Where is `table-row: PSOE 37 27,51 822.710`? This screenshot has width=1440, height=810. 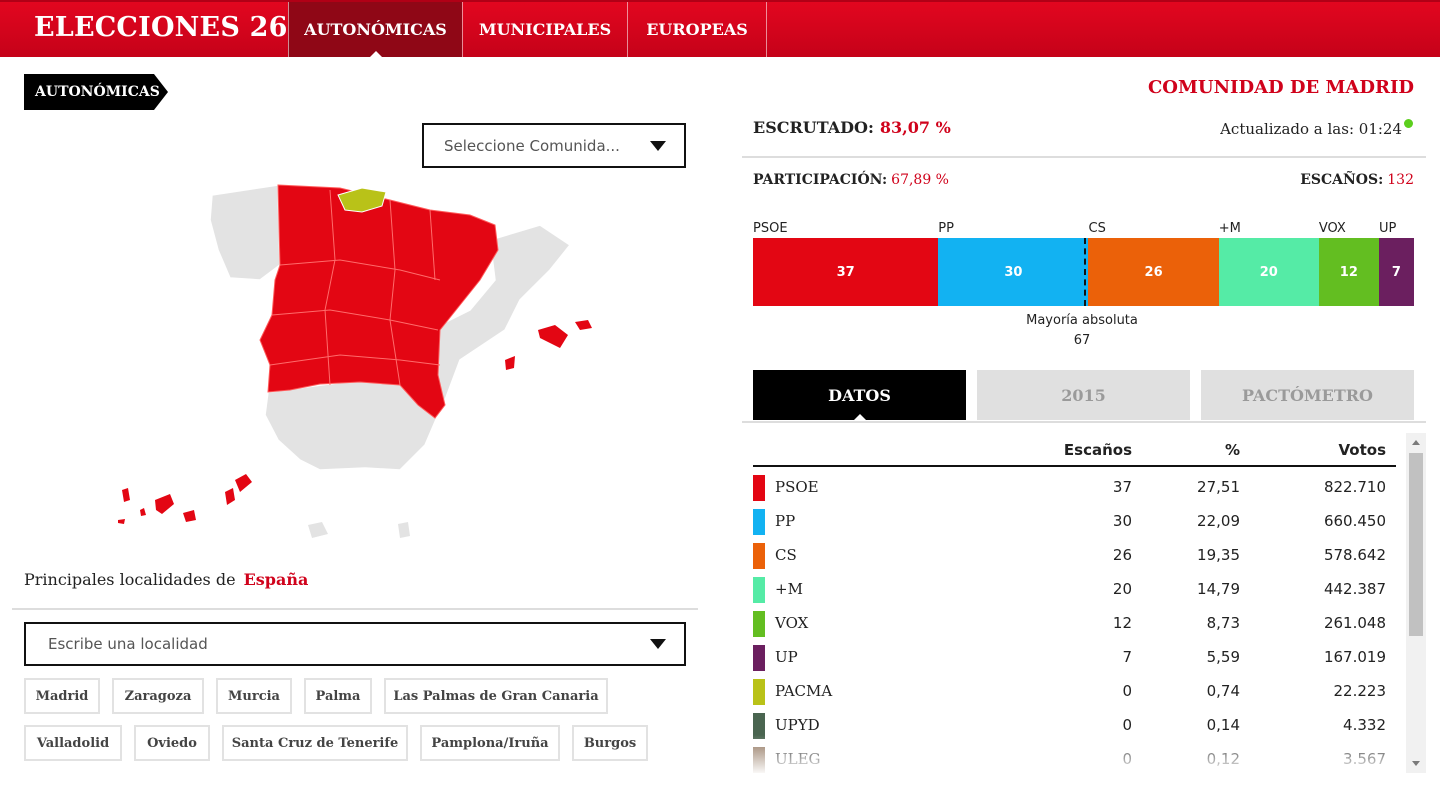
table-row: PSOE 37 27,51 822.710 is located at coordinates (1074, 488).